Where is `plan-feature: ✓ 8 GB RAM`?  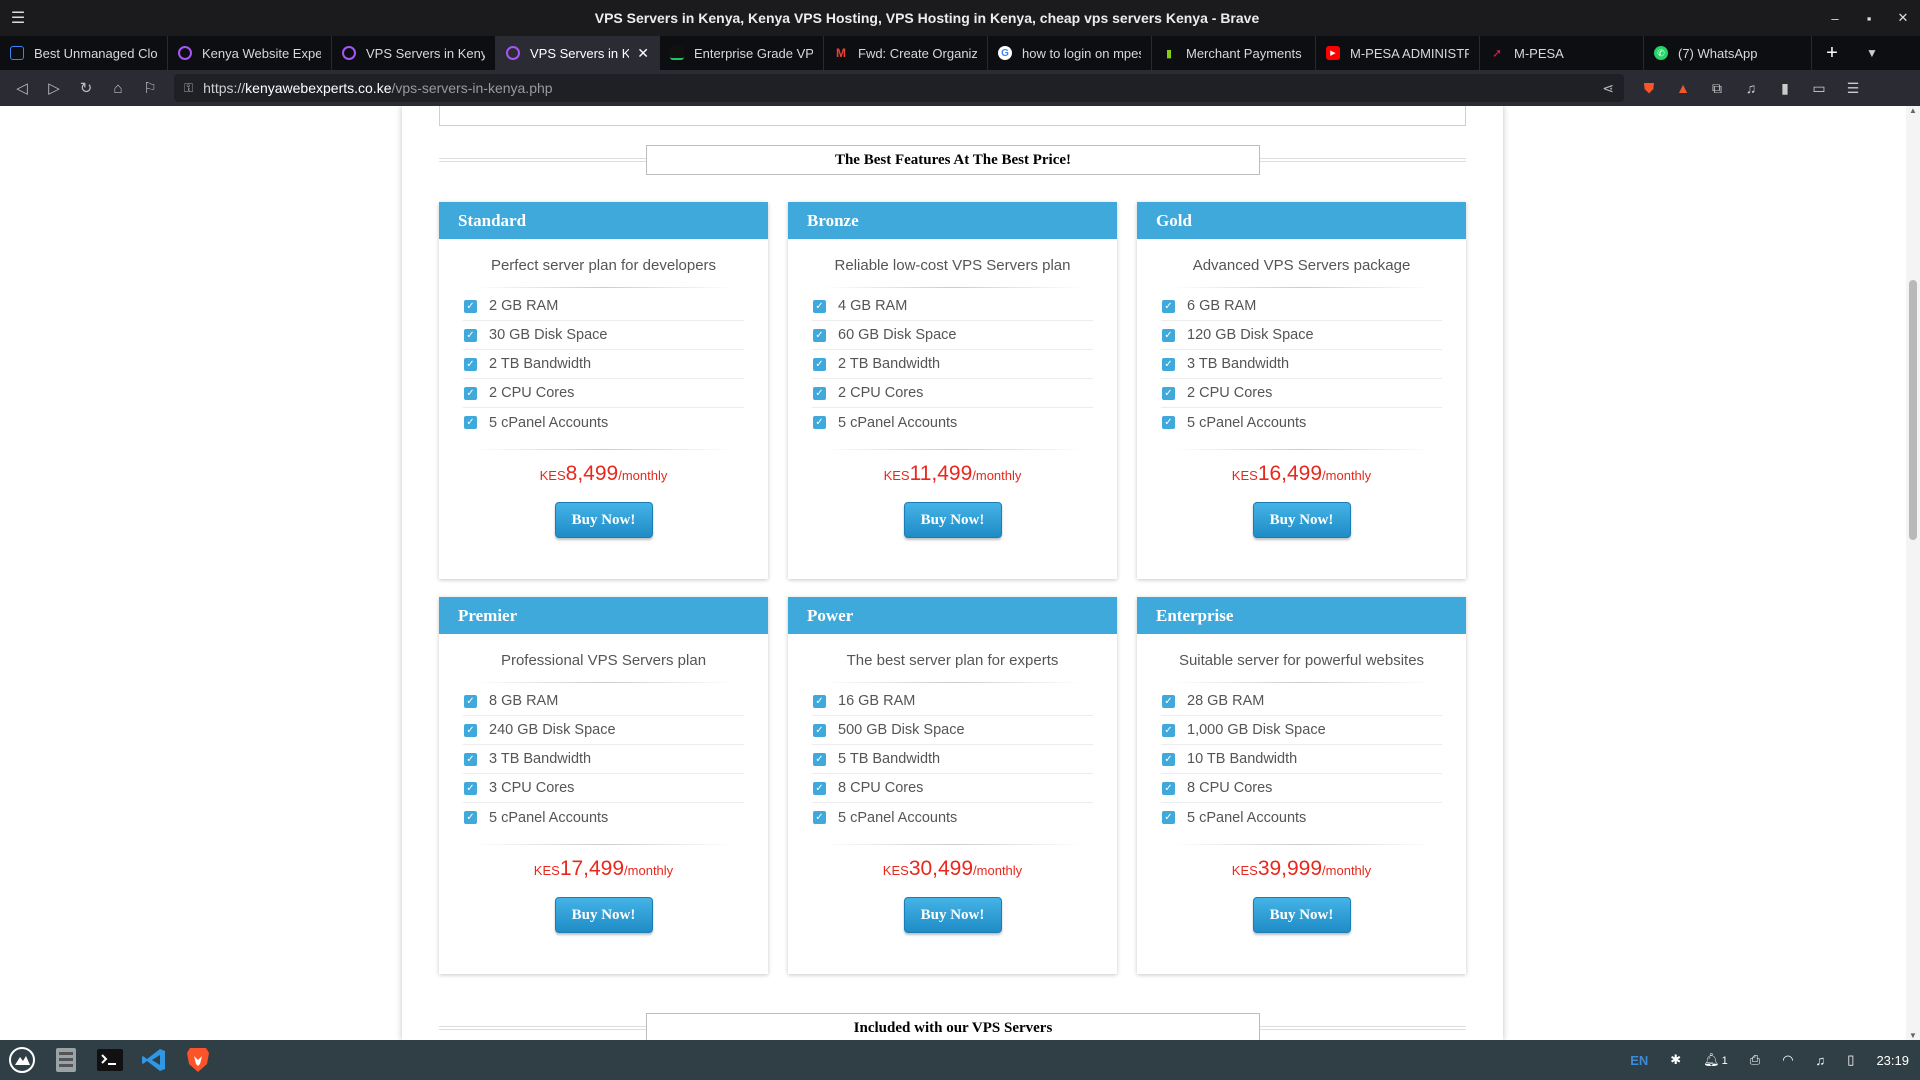 plan-feature: ✓ 8 GB RAM is located at coordinates (603, 701).